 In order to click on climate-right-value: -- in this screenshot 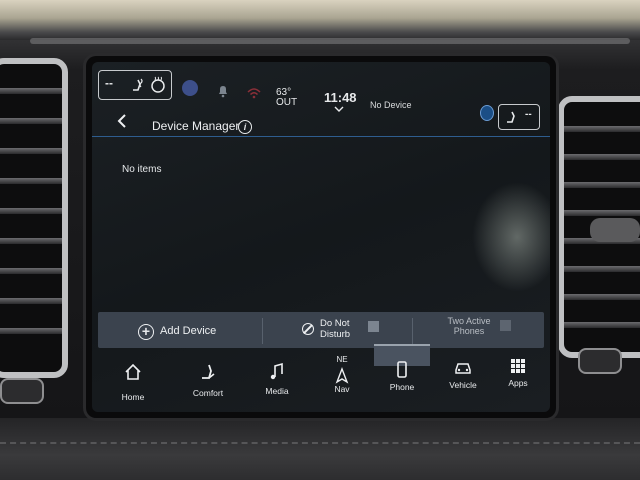, I will do `click(528, 114)`.